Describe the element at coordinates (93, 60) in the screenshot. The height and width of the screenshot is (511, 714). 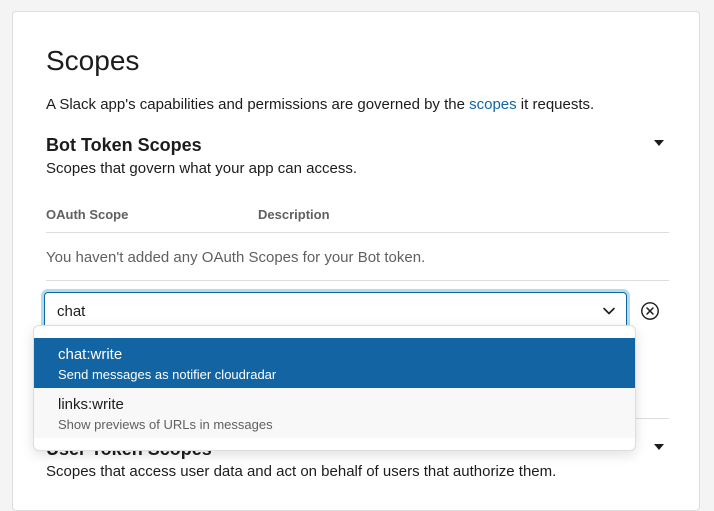
I see `page-title: Scopes` at that location.